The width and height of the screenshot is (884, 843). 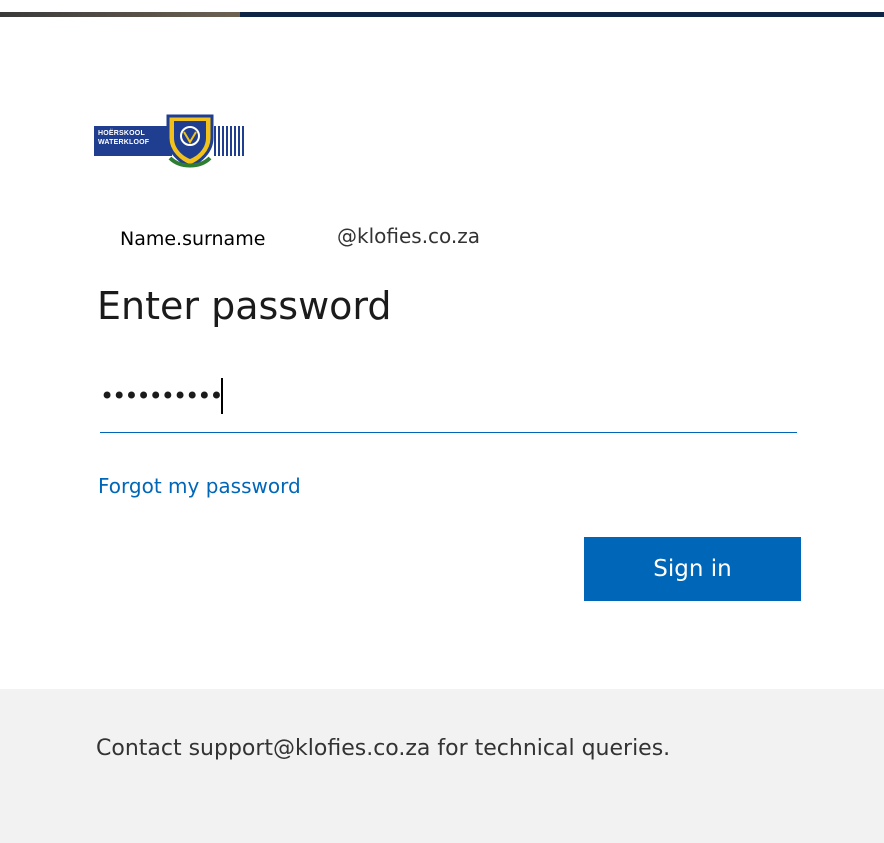 What do you see at coordinates (229, 141) in the screenshot?
I see `logo-stripes` at bounding box center [229, 141].